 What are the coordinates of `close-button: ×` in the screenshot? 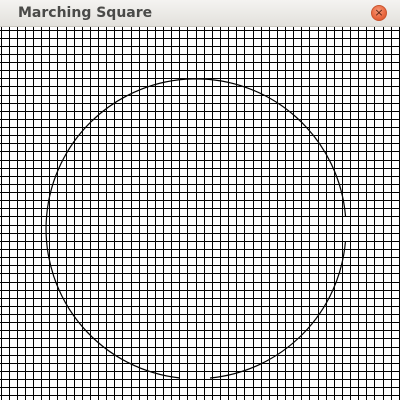 It's located at (379, 13).